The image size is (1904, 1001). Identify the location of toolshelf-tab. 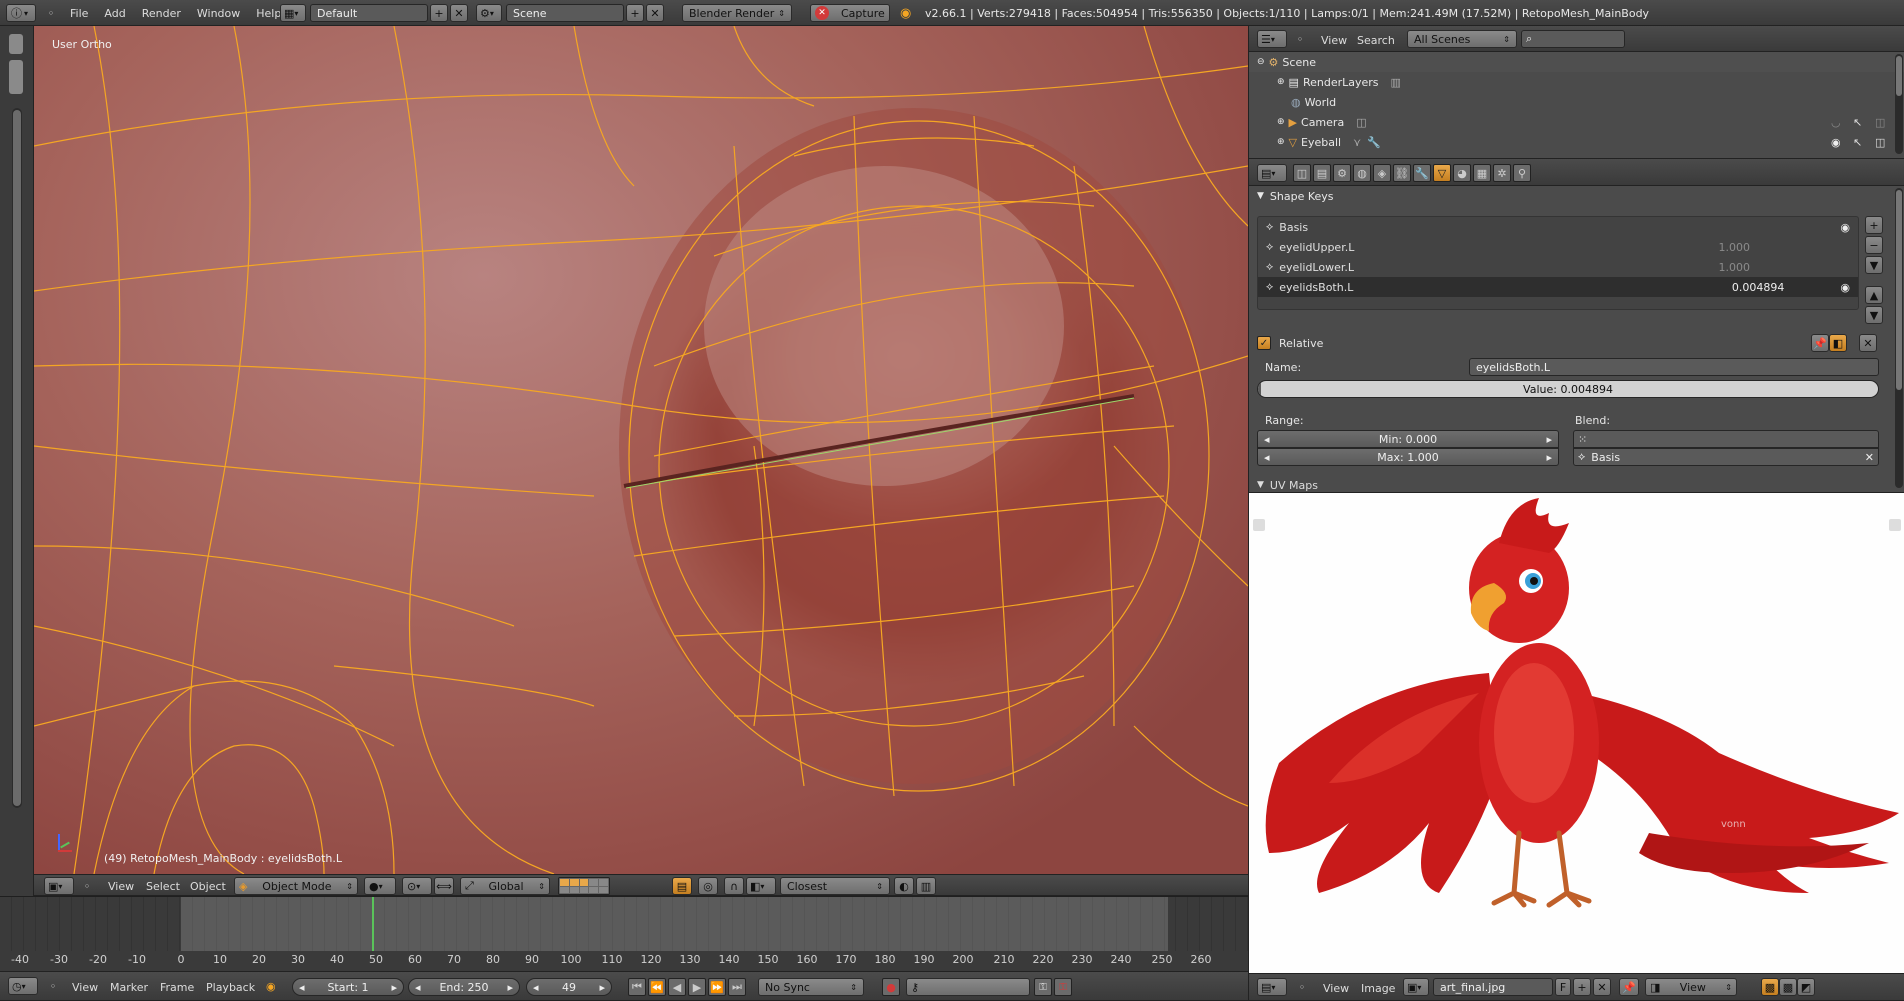
(16, 44).